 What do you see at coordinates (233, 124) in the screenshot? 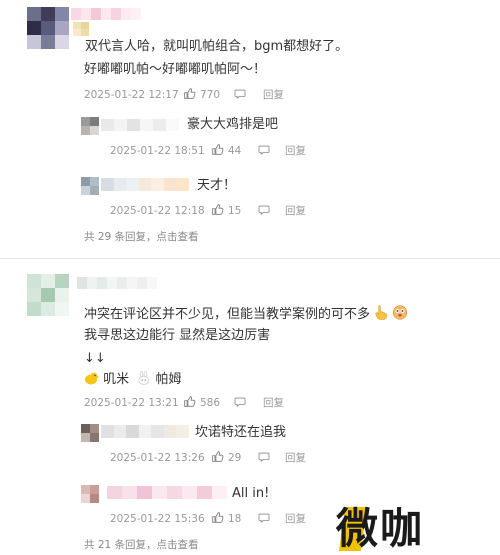
I see `reply-text: 豪大大鸡排是吧` at bounding box center [233, 124].